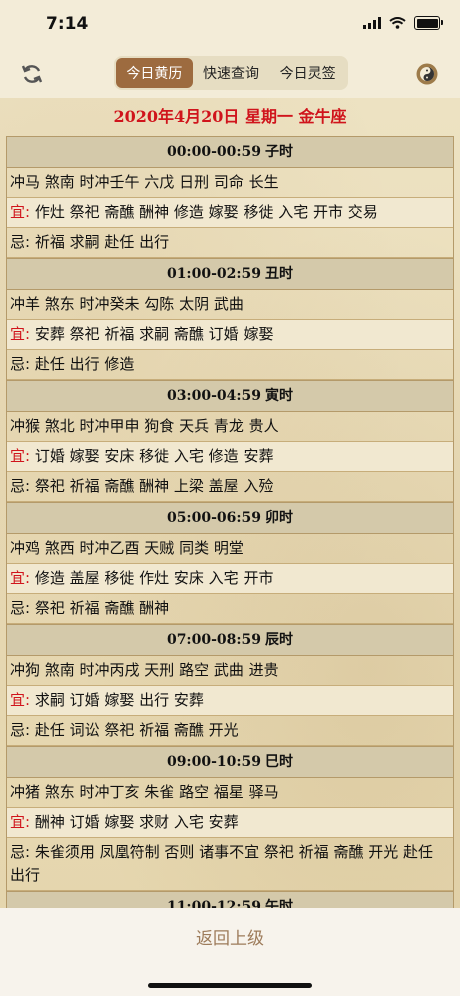 This screenshot has height=996, width=460. Describe the element at coordinates (214, 903) in the screenshot. I see `hour-range: 11:00-12:59` at that location.